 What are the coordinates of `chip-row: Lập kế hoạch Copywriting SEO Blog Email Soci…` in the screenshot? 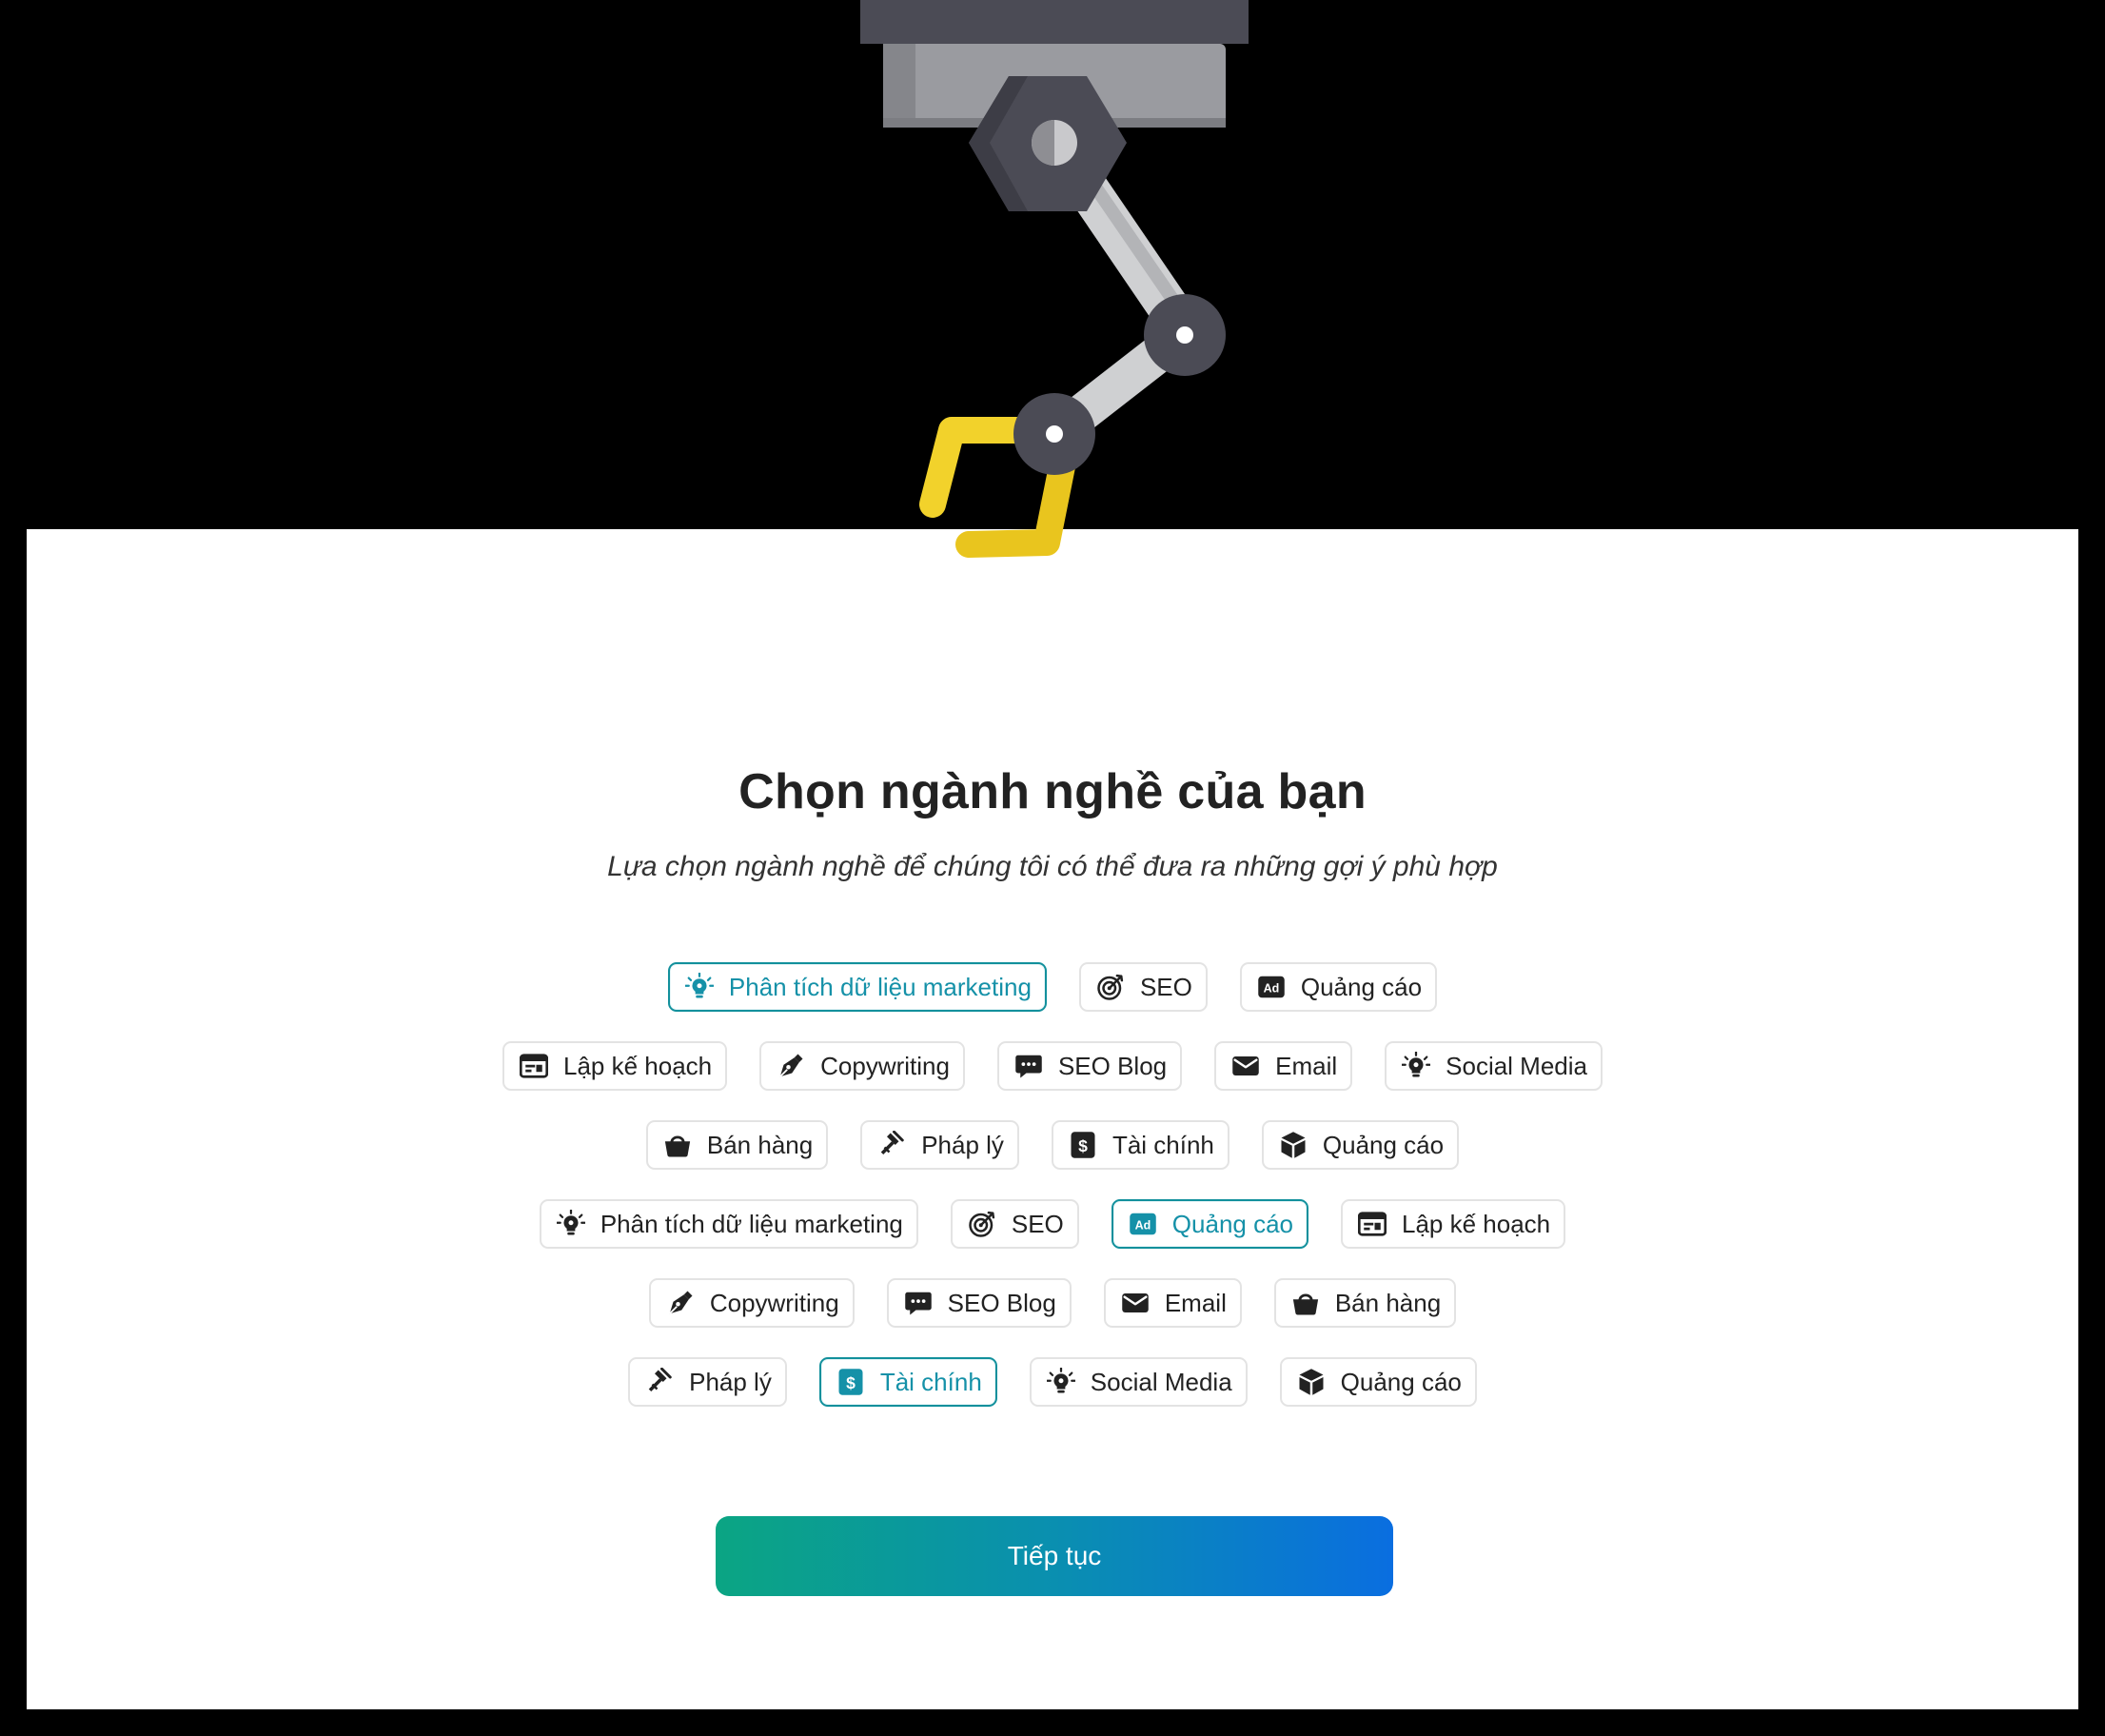 It's located at (1052, 1066).